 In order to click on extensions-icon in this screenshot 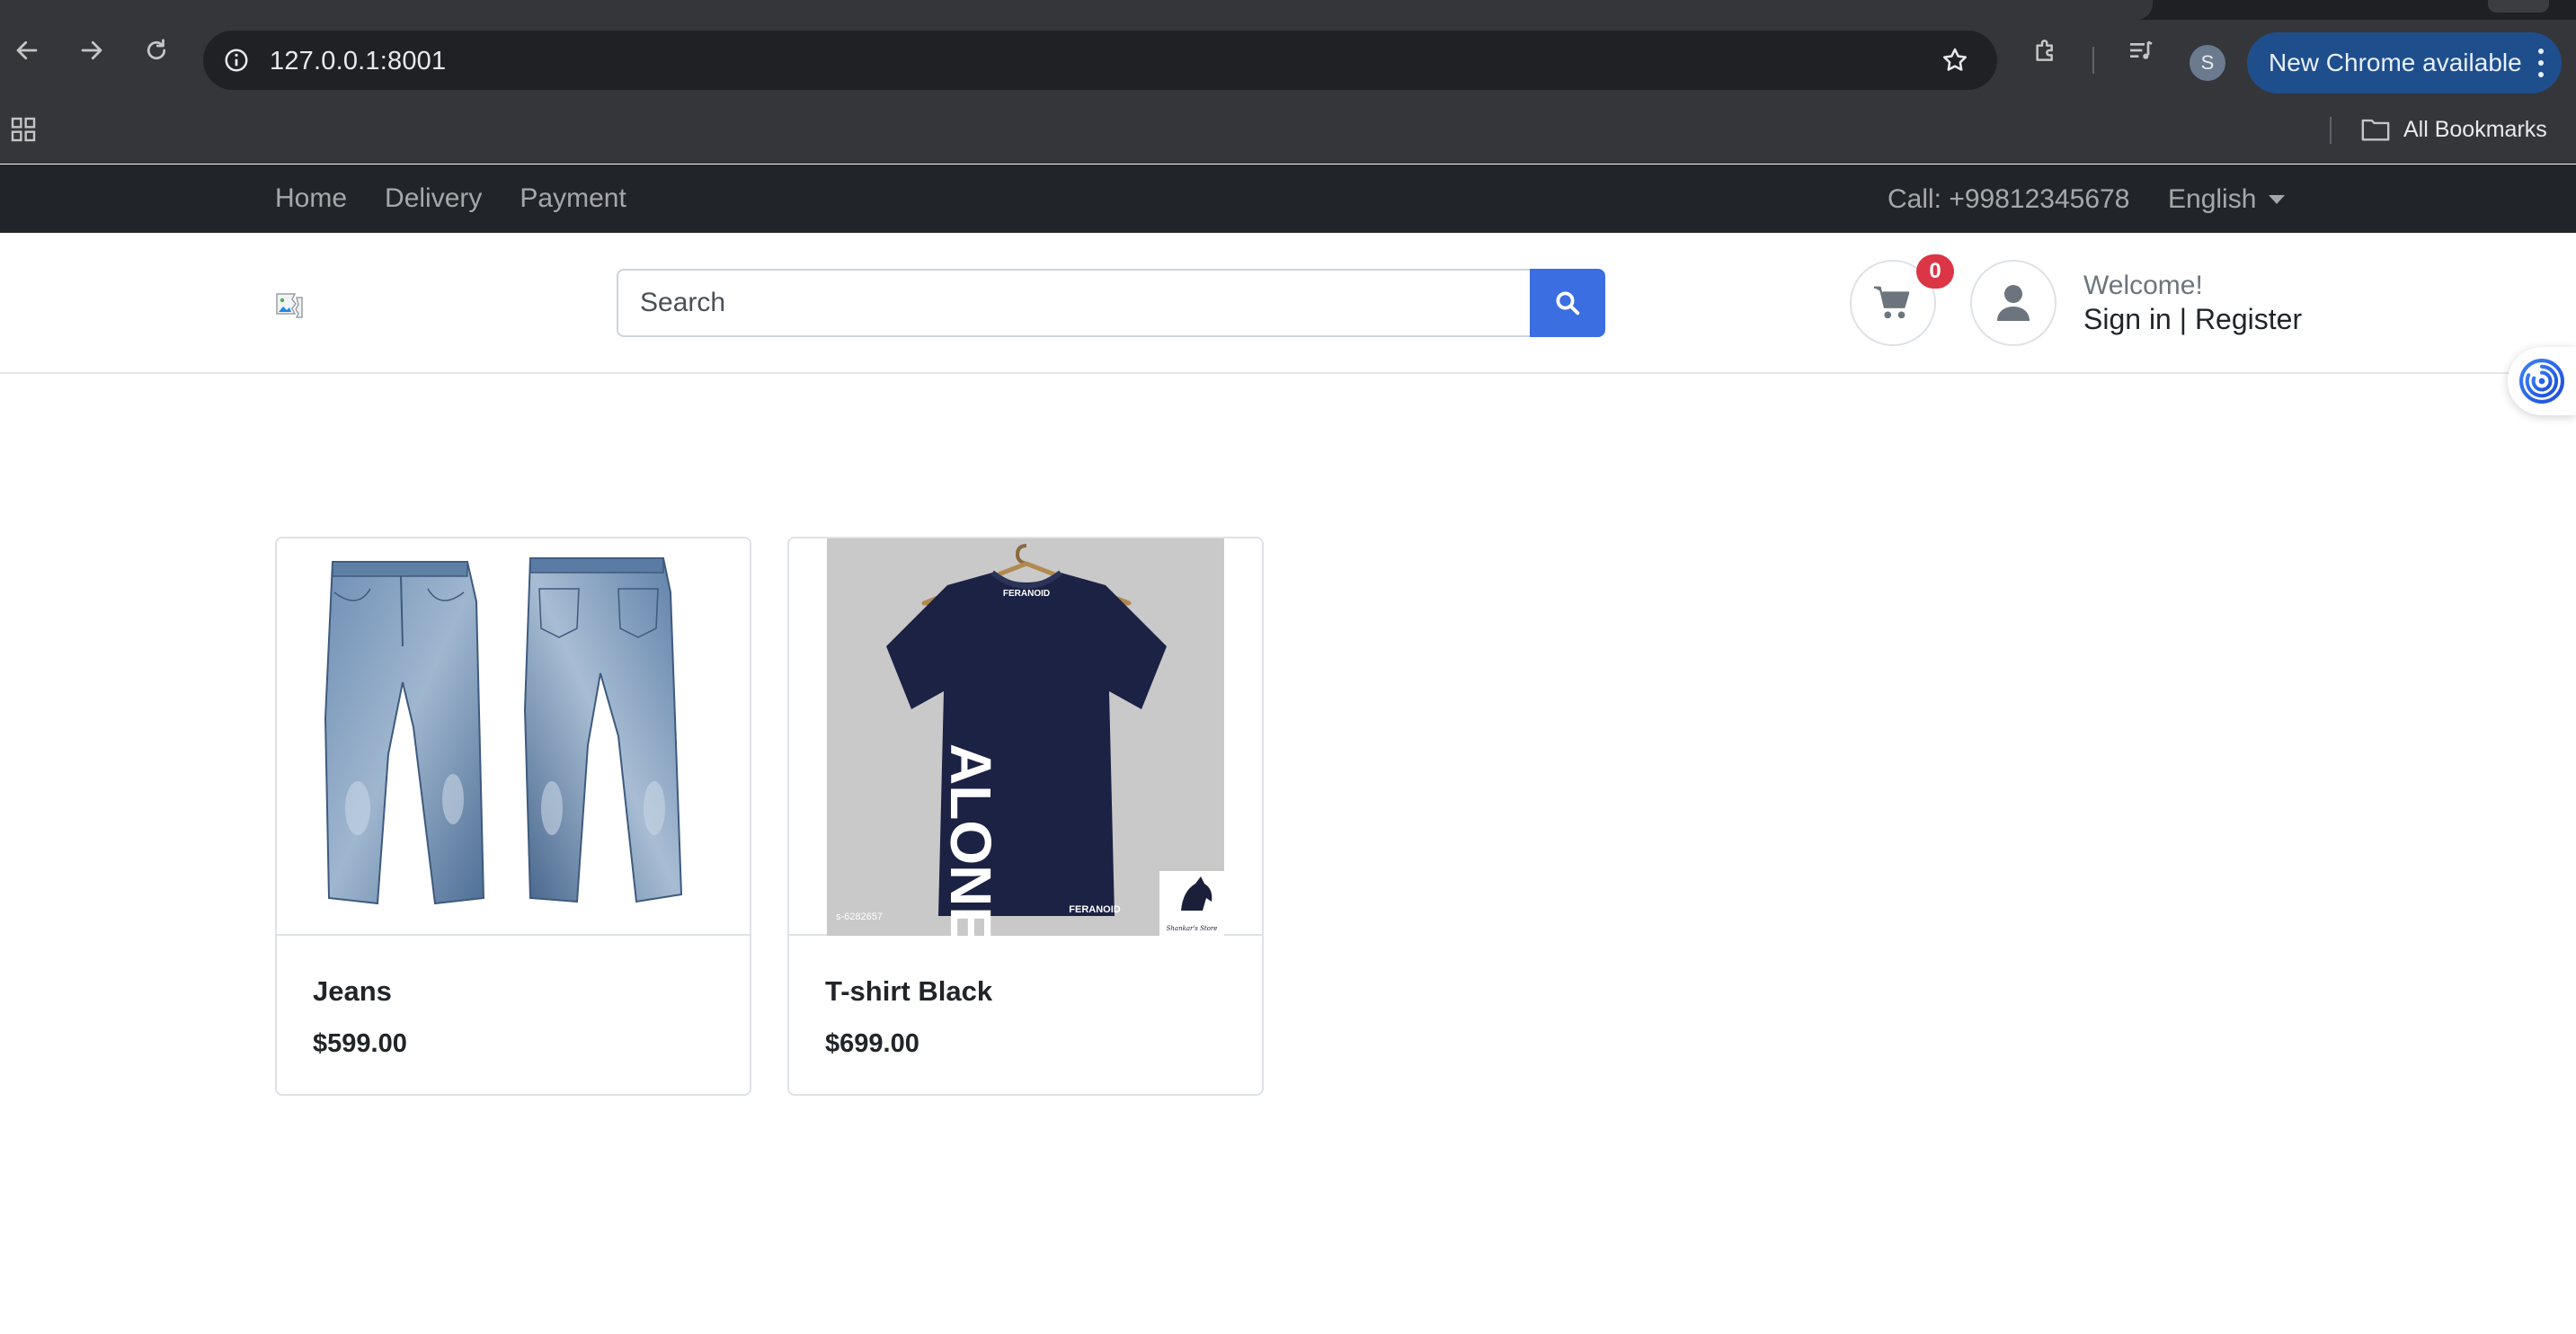, I will do `click(2046, 50)`.